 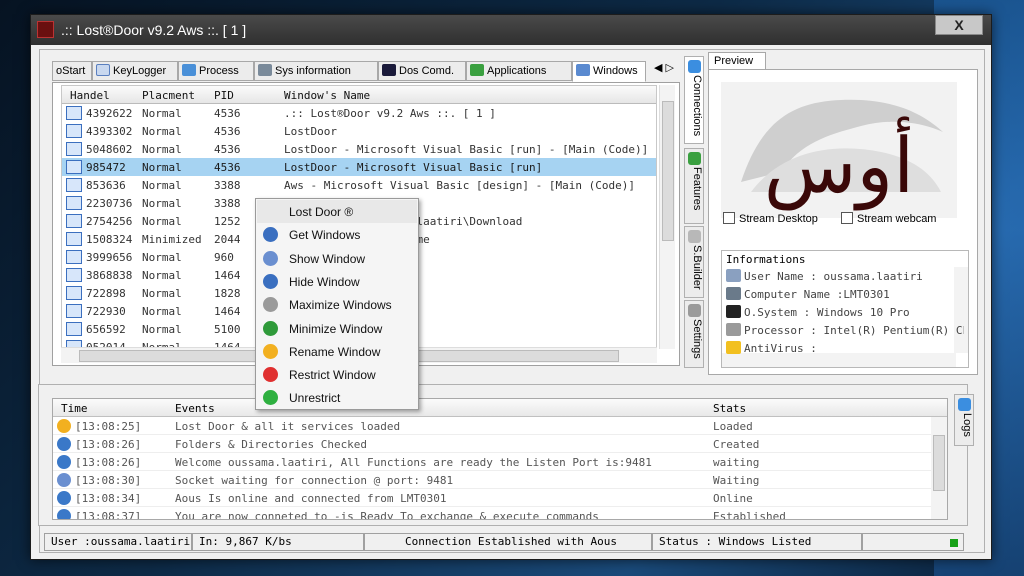 What do you see at coordinates (227, 167) in the screenshot?
I see `cell-pid: 4536` at bounding box center [227, 167].